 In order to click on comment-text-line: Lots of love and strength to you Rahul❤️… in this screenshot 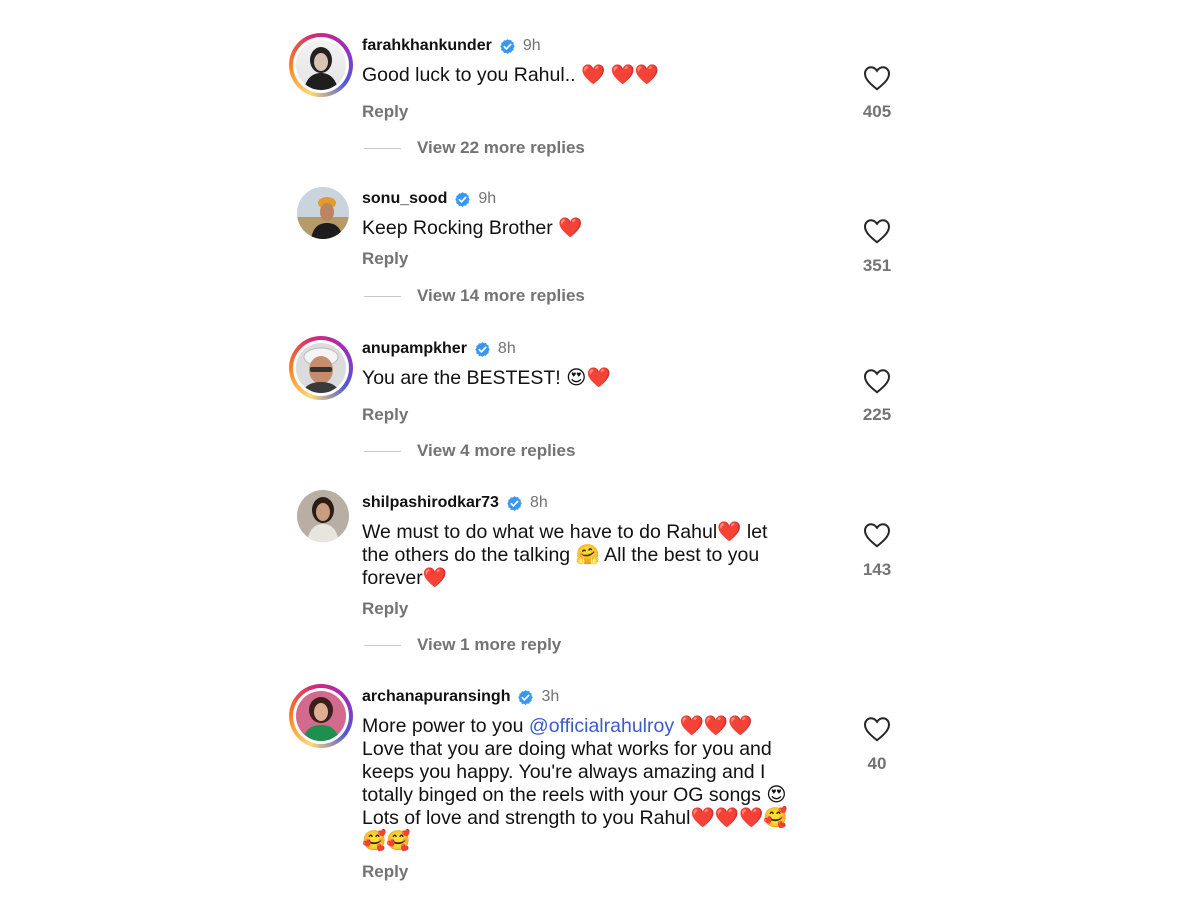, I will do `click(575, 818)`.